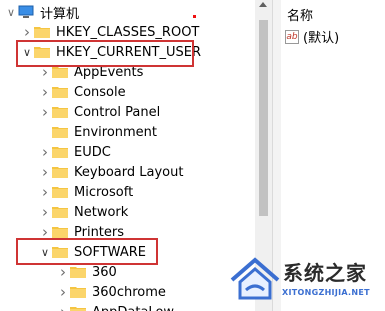 Image resolution: width=385 pixels, height=311 pixels. I want to click on tree-item-label: AppDataLow, so click(132, 308).